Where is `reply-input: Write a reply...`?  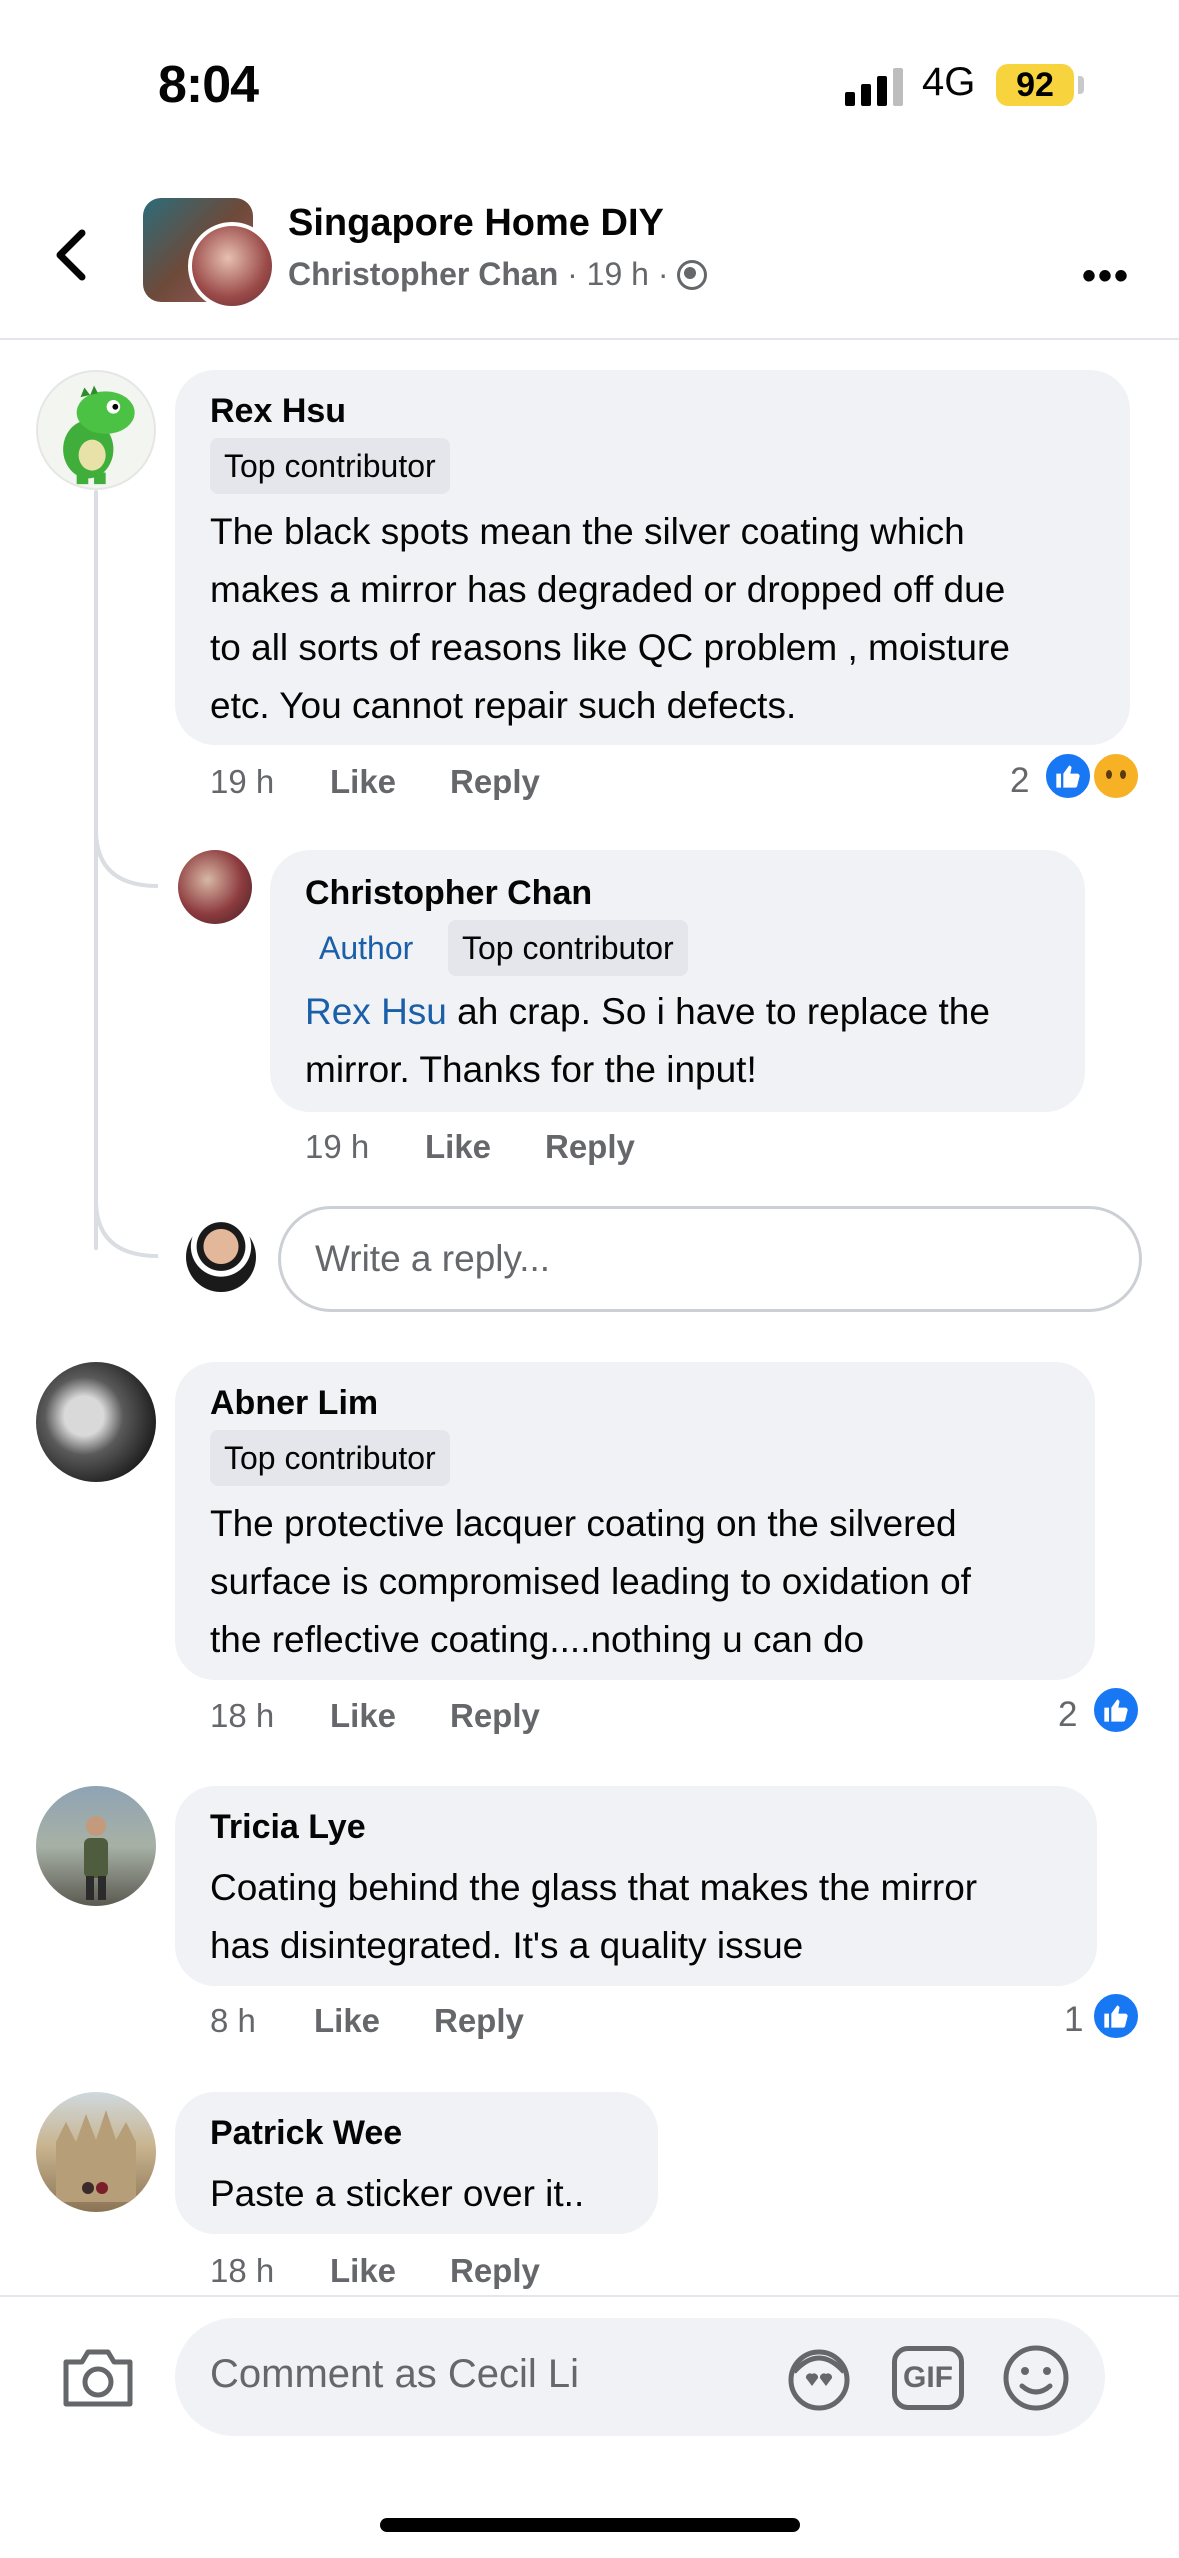 reply-input: Write a reply... is located at coordinates (710, 1259).